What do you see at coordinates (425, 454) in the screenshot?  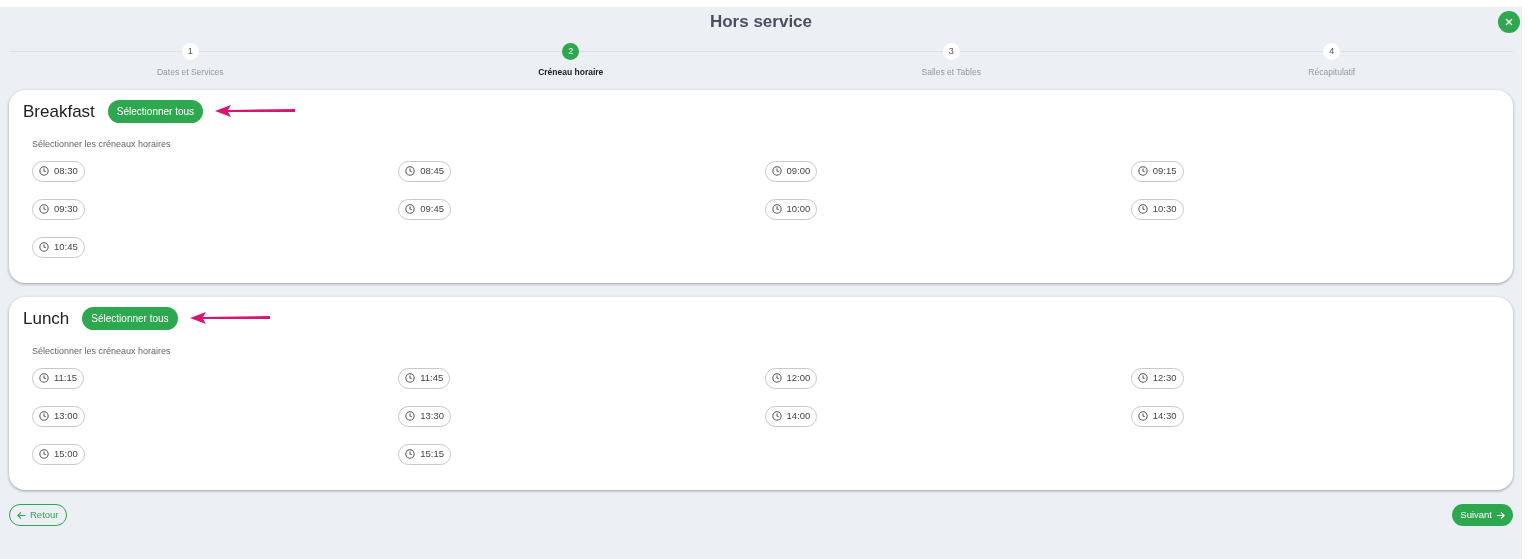 I see `time-slot-button: 15:15` at bounding box center [425, 454].